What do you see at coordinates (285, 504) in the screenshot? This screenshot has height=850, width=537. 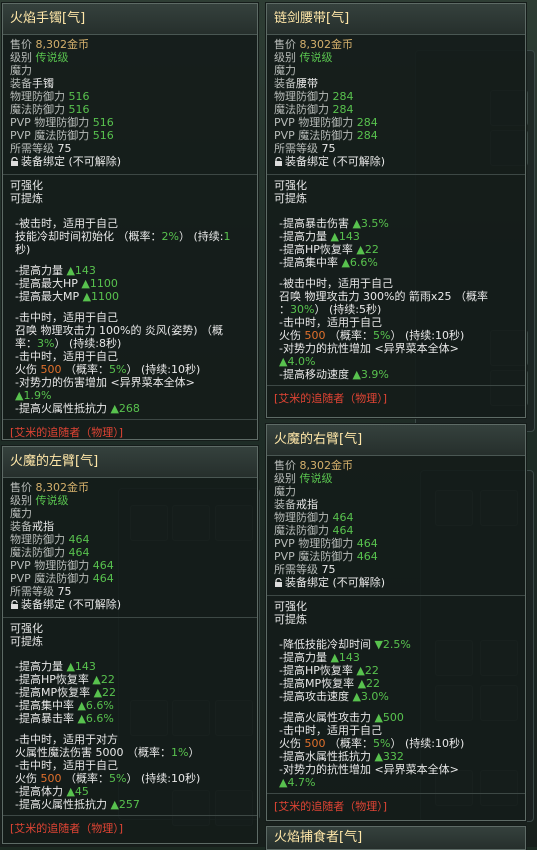 I see `equip-slot-label: 装备` at bounding box center [285, 504].